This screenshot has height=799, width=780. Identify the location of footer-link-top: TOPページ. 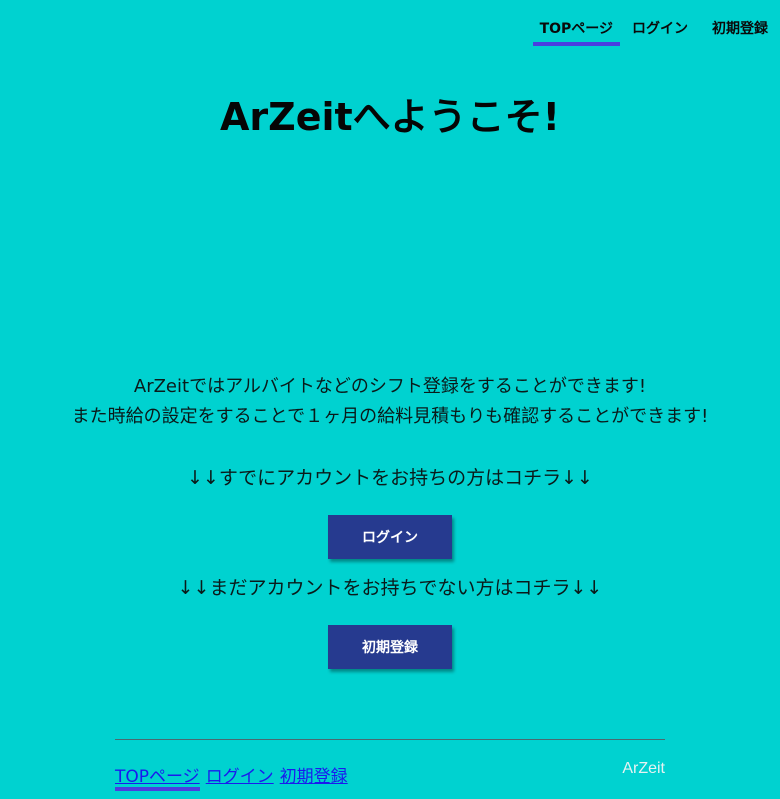
(157, 776).